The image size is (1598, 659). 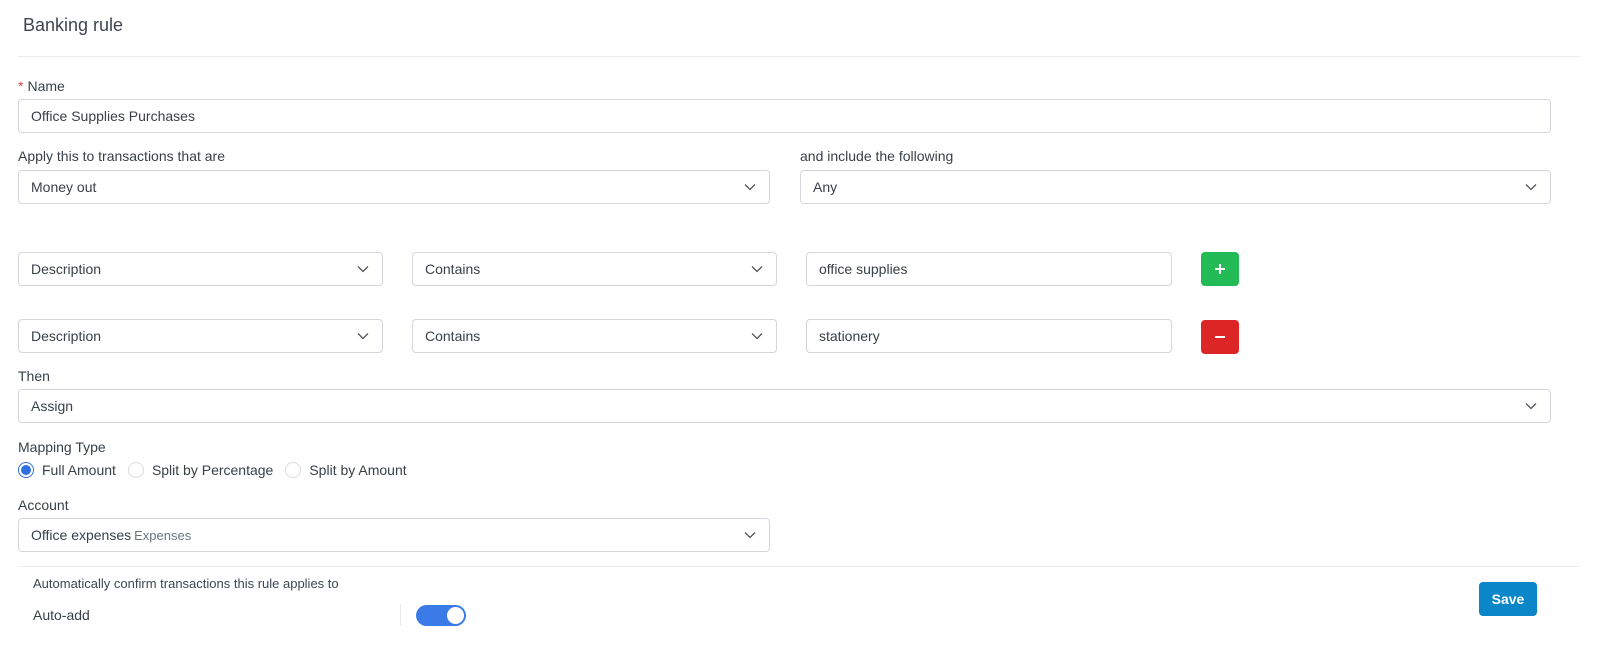 I want to click on separator, so click(x=400, y=615).